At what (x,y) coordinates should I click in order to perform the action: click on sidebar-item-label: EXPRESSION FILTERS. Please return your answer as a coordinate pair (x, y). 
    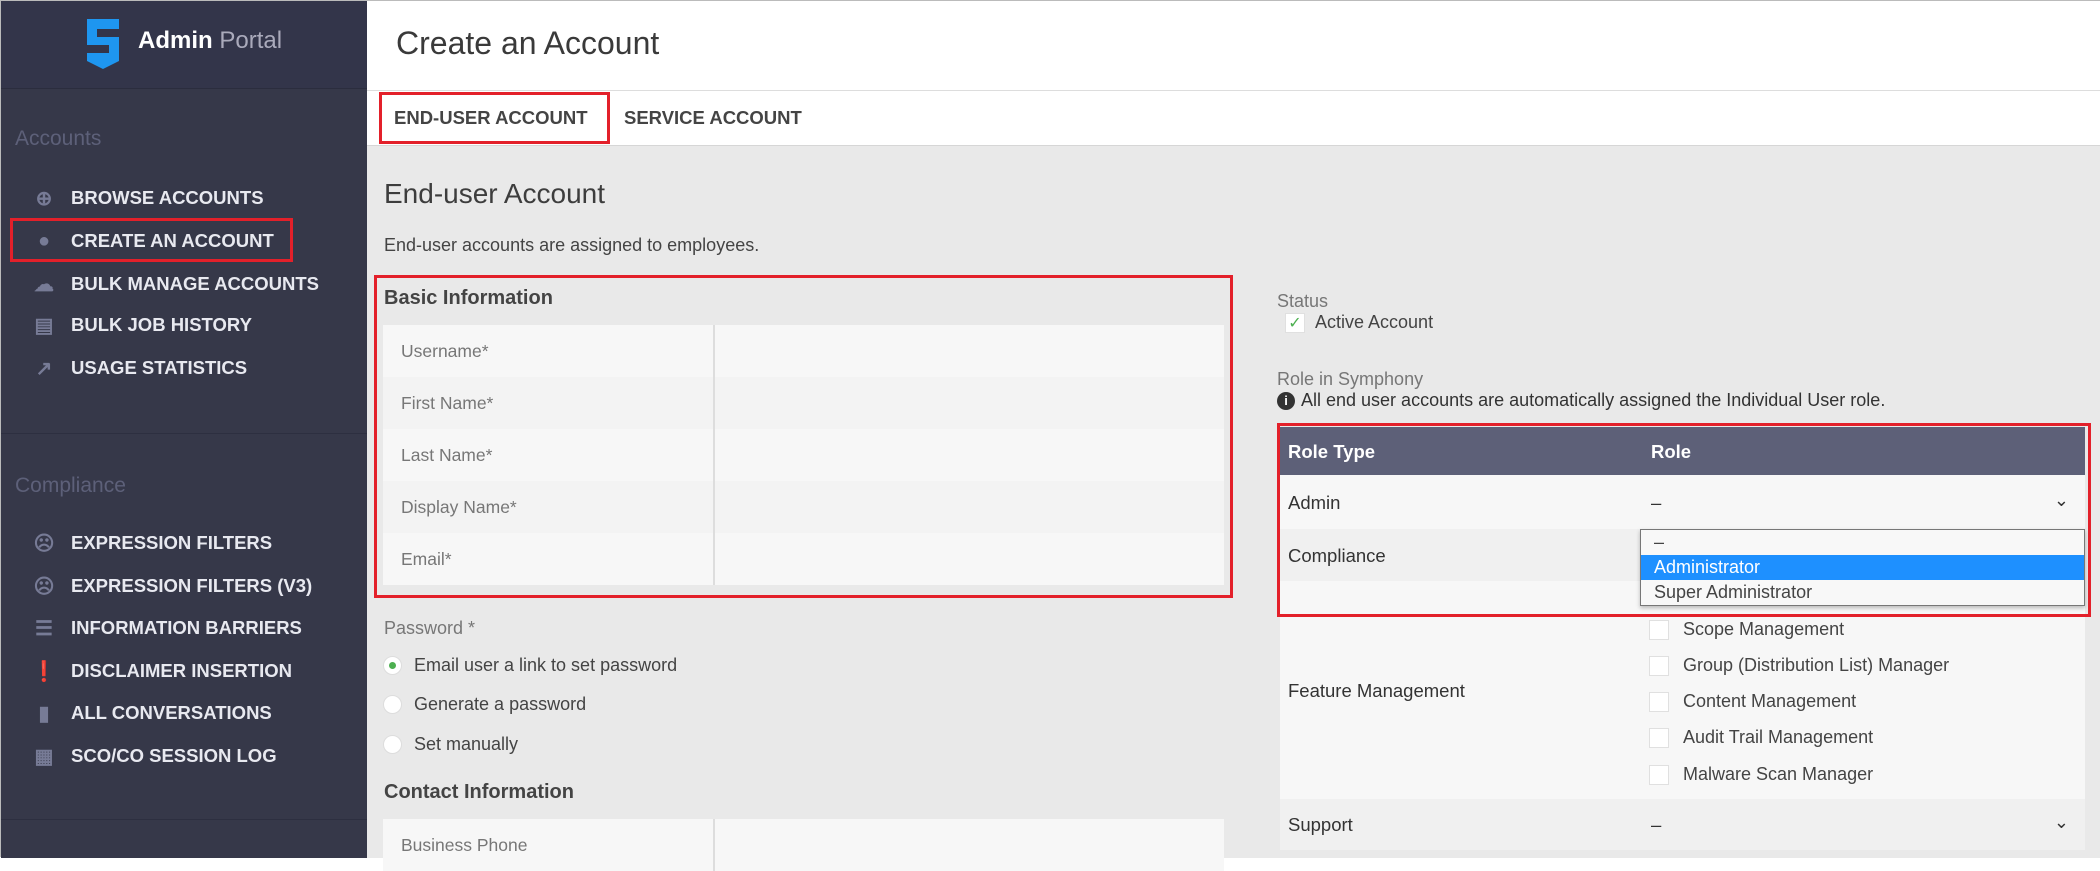
    Looking at the image, I should click on (172, 542).